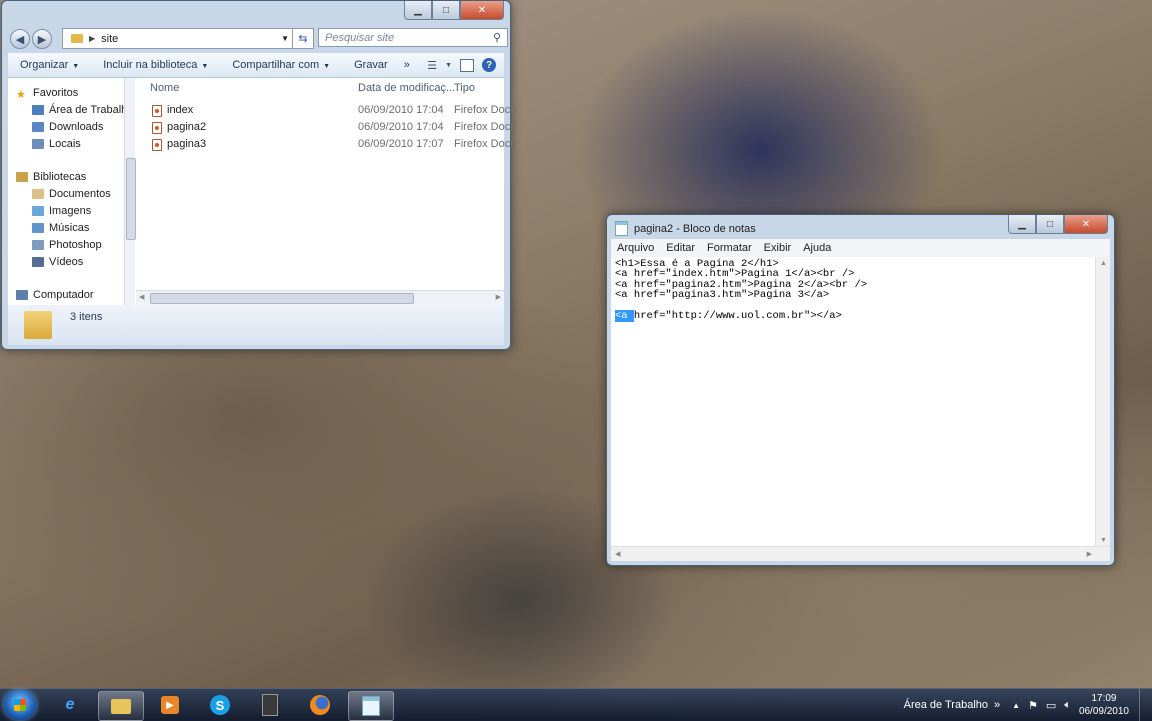 The height and width of the screenshot is (721, 1152). Describe the element at coordinates (778, 248) in the screenshot. I see `menu-view: Exibir` at that location.